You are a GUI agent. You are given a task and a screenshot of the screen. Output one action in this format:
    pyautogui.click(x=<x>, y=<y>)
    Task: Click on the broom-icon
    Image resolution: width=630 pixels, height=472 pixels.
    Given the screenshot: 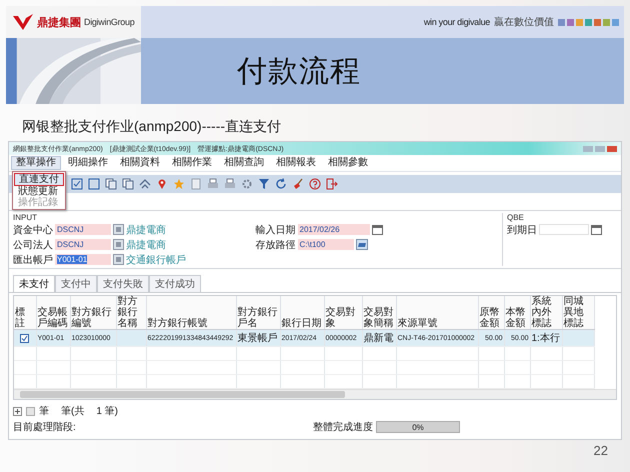 What is the action you would take?
    pyautogui.click(x=298, y=184)
    